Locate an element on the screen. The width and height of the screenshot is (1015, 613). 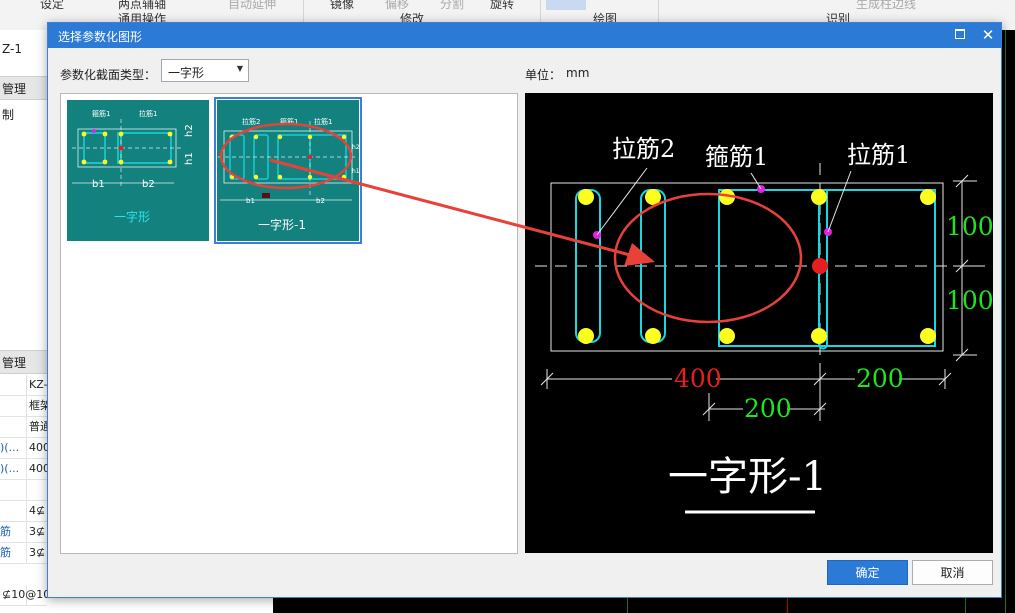
table-row: 普通 is located at coordinates (23, 427).